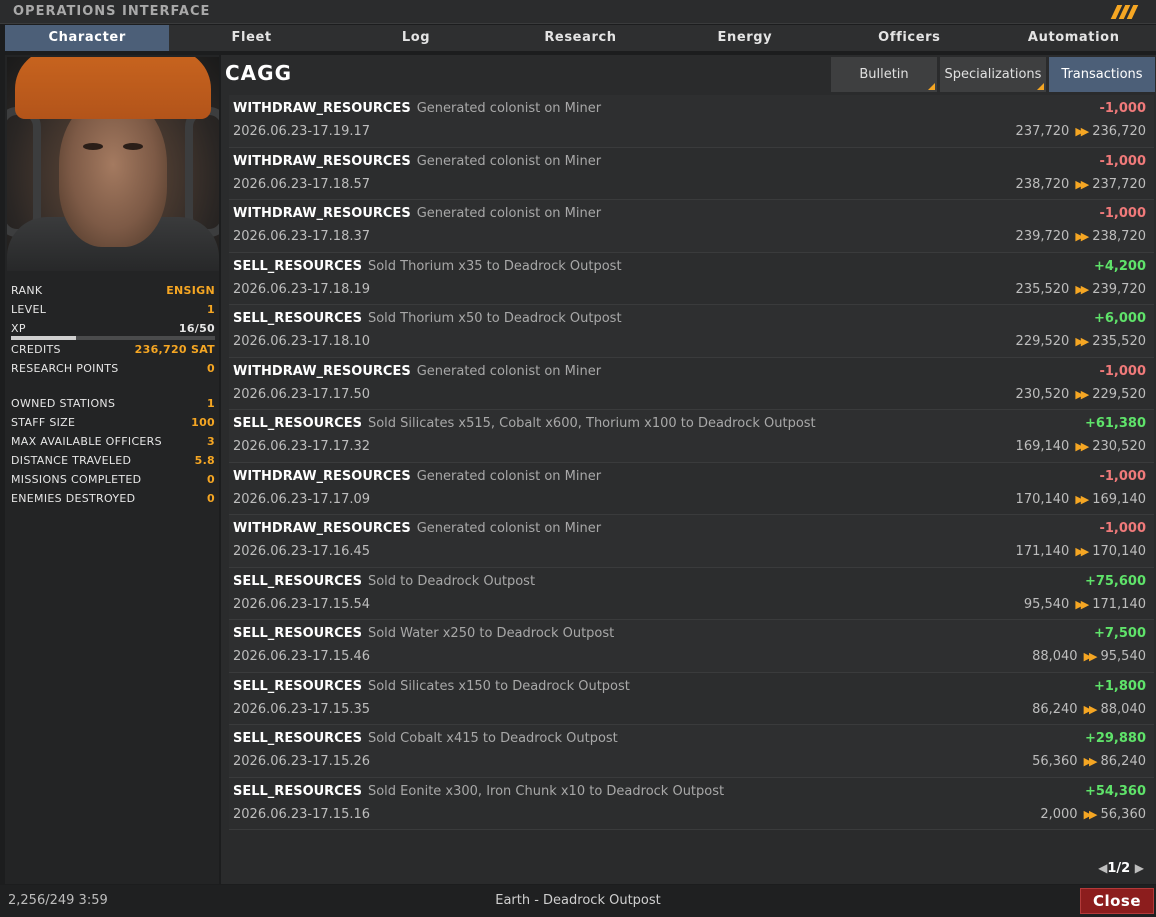 This screenshot has height=917, width=1156. I want to click on tab-automation: Automation, so click(1074, 38).